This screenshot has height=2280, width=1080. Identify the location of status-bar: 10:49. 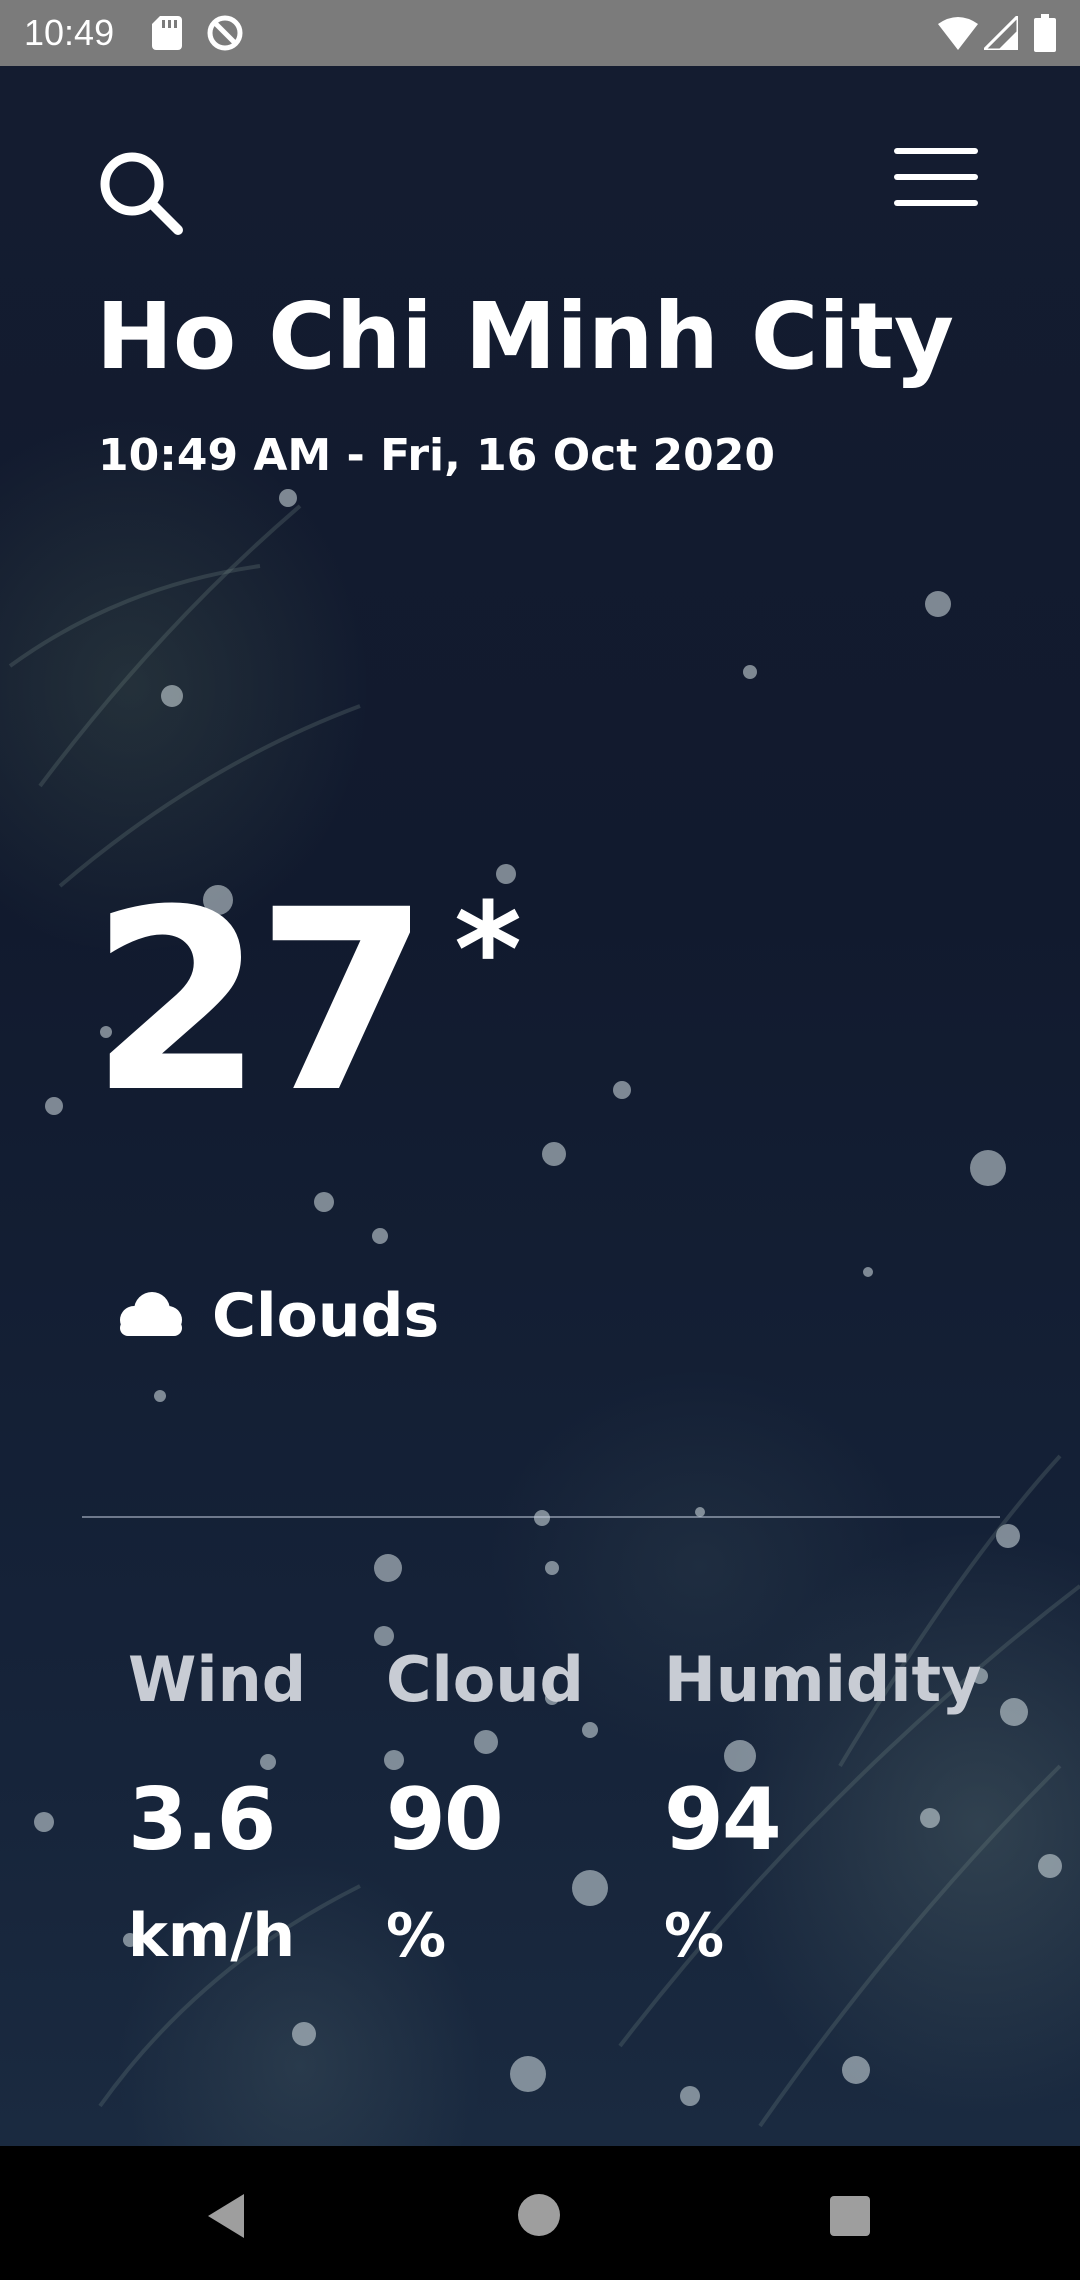
(540, 33).